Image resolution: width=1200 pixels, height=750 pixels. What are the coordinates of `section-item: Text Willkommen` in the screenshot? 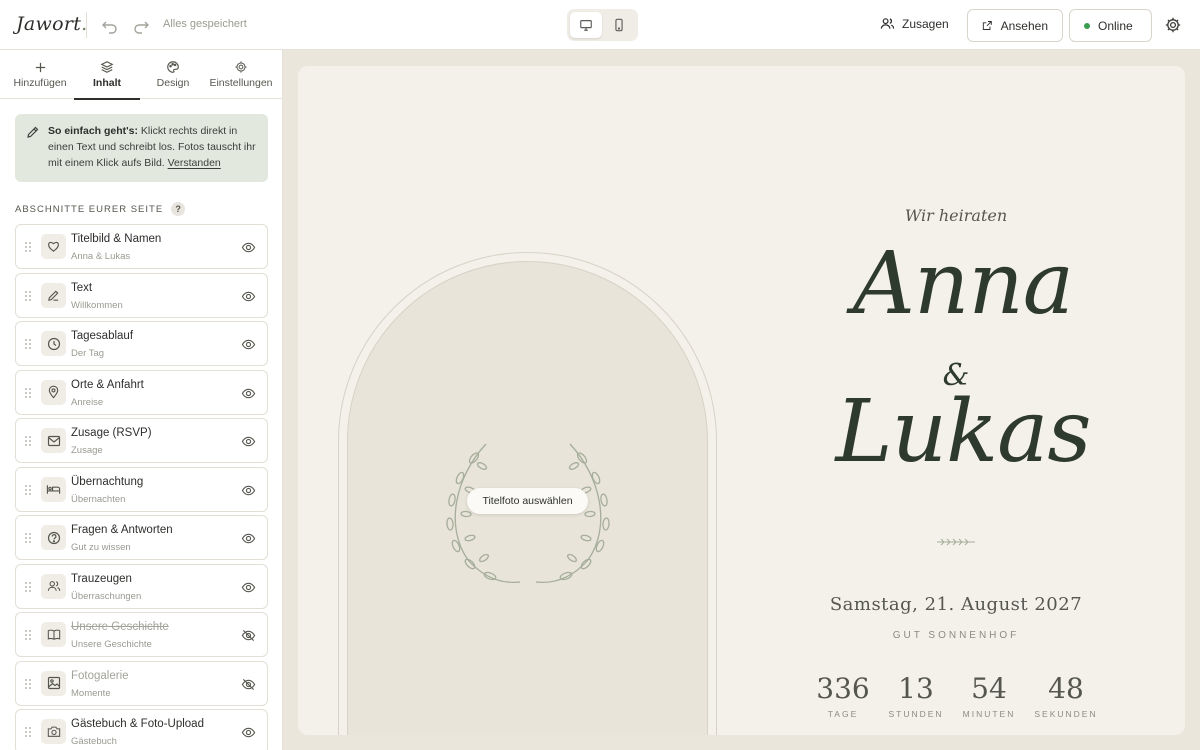 It's located at (141, 295).